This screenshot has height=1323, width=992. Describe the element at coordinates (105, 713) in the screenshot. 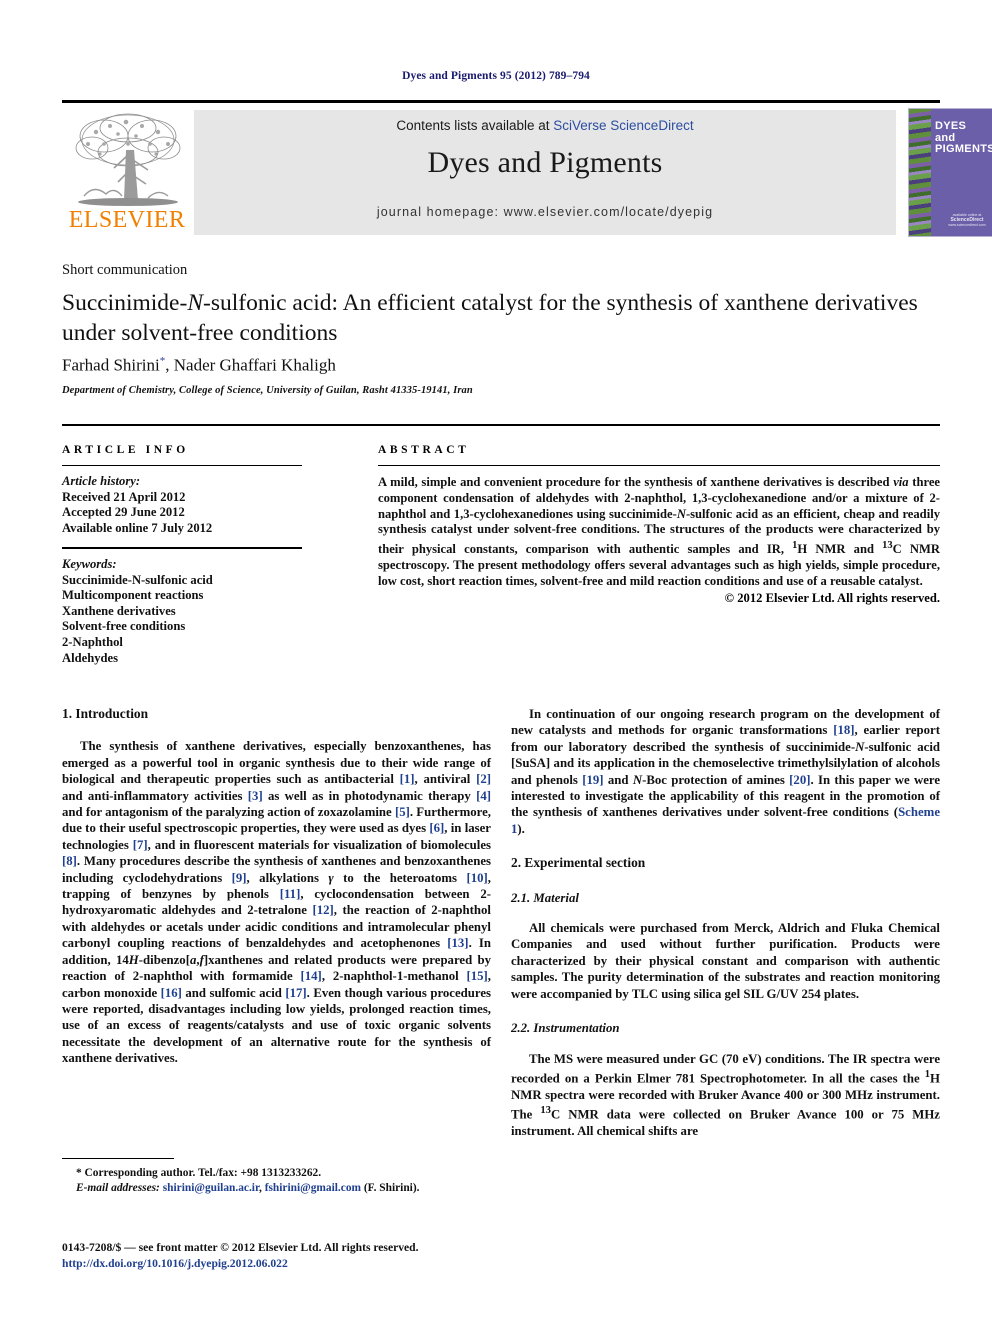

I see `heading-introduction: 1. Introduction` at that location.